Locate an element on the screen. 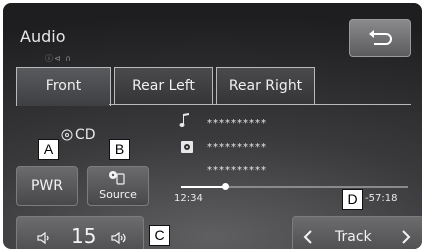 The height and width of the screenshot is (252, 426). power-button: PWR is located at coordinates (47, 186).